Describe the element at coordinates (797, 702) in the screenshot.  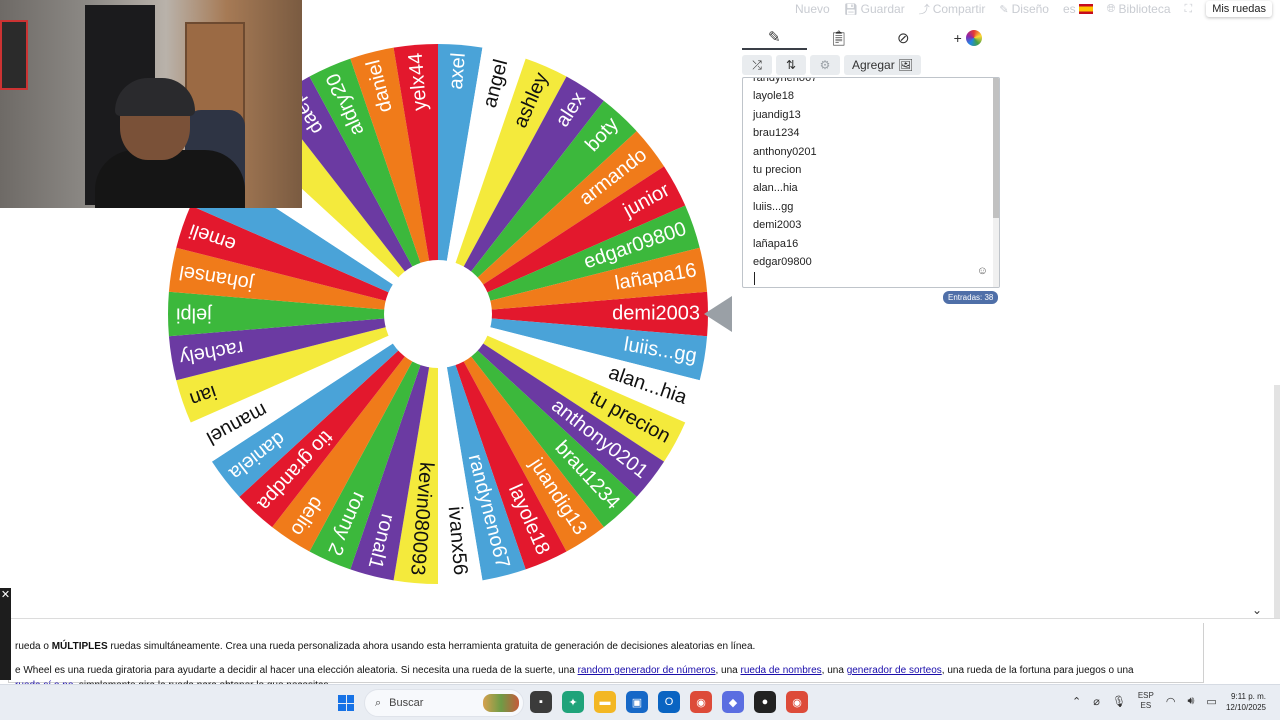
I see `chrome-active-icon: ◉` at that location.